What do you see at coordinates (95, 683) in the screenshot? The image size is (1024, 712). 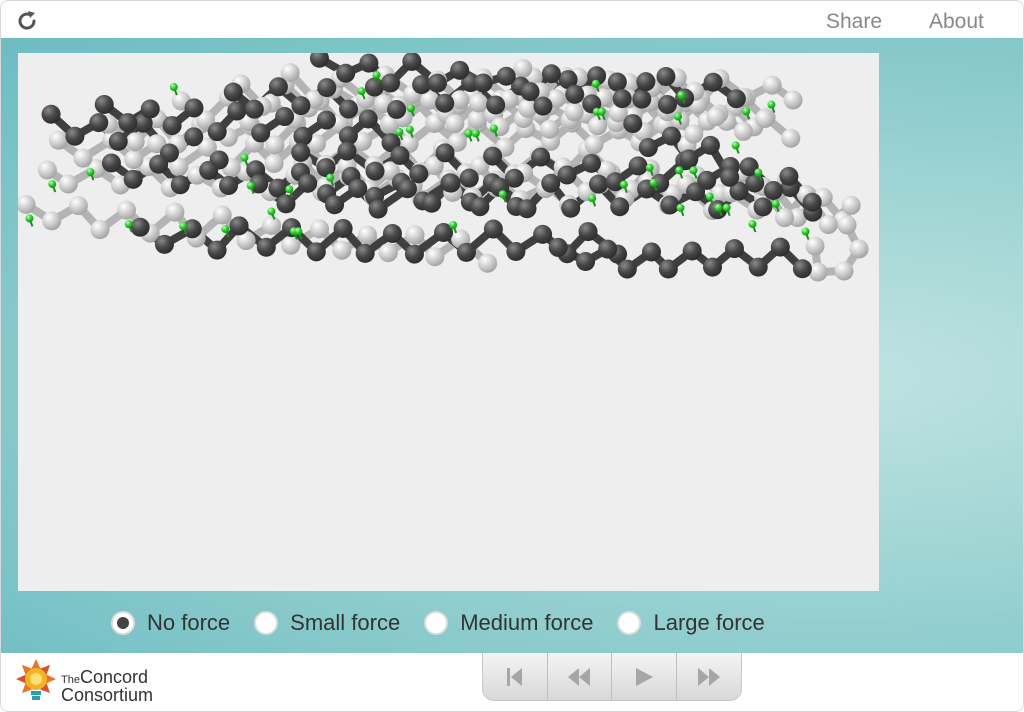 I see `concord-consortium-logo: TheConcord Consortium` at bounding box center [95, 683].